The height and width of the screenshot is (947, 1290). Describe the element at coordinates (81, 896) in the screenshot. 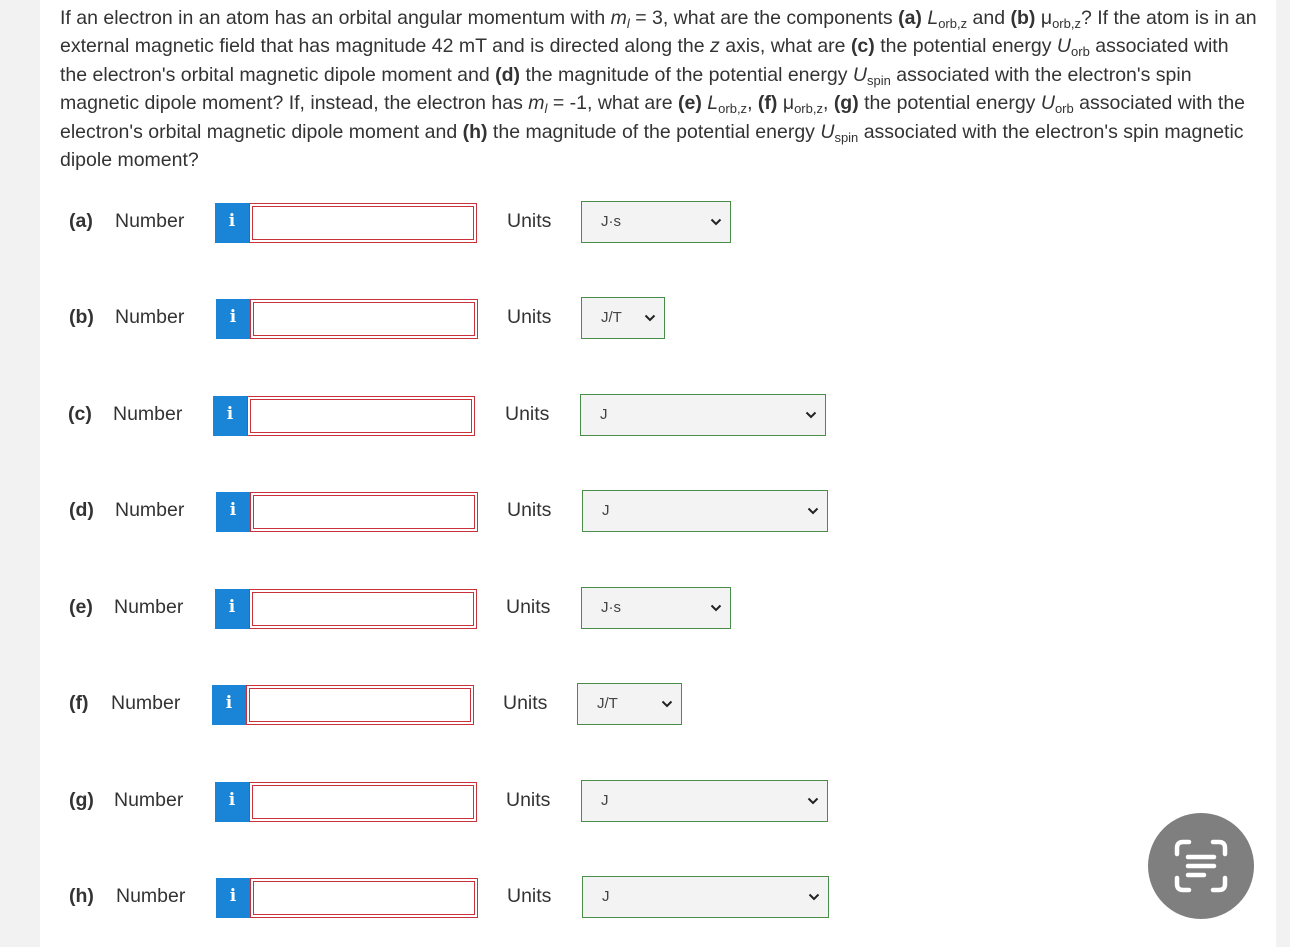

I see `part-label: (h)` at that location.